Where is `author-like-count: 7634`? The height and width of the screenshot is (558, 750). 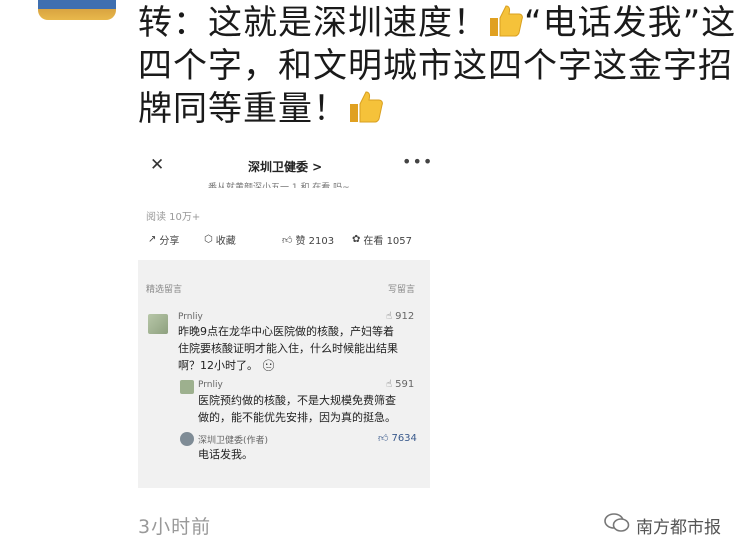 author-like-count: 7634 is located at coordinates (404, 438).